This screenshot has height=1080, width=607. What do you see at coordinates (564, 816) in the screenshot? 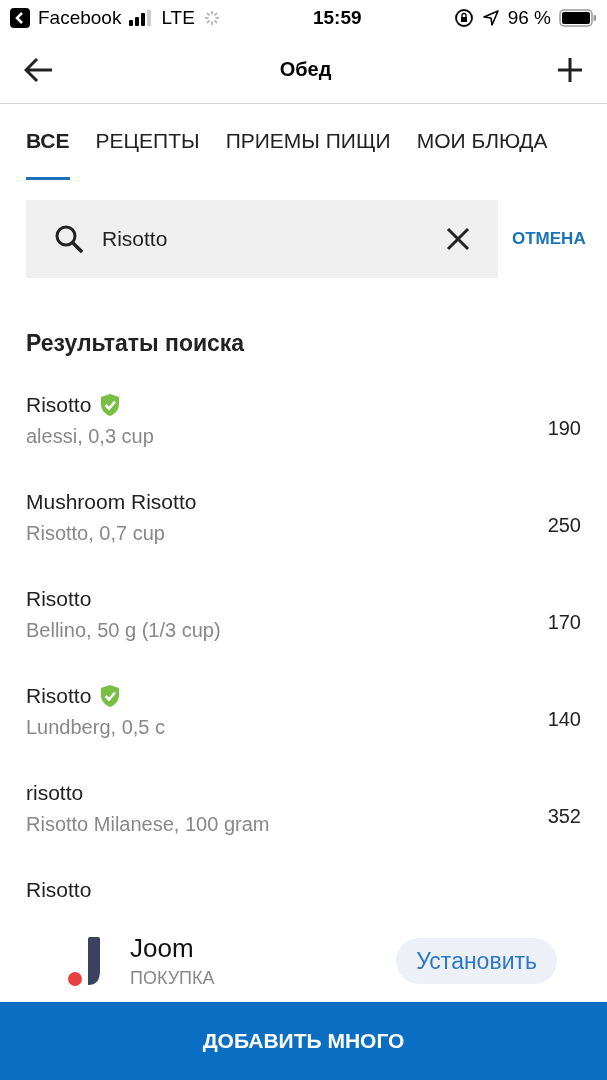
I see `calorie-count: 352` at bounding box center [564, 816].